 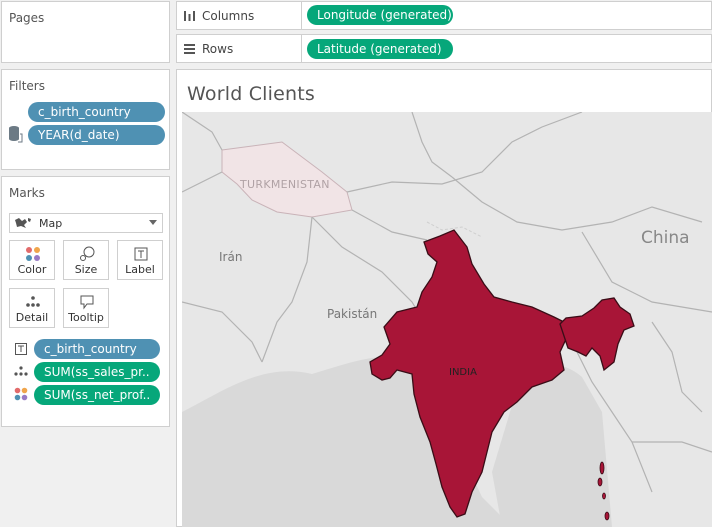 What do you see at coordinates (301, 48) in the screenshot?
I see `rows-divider` at bounding box center [301, 48].